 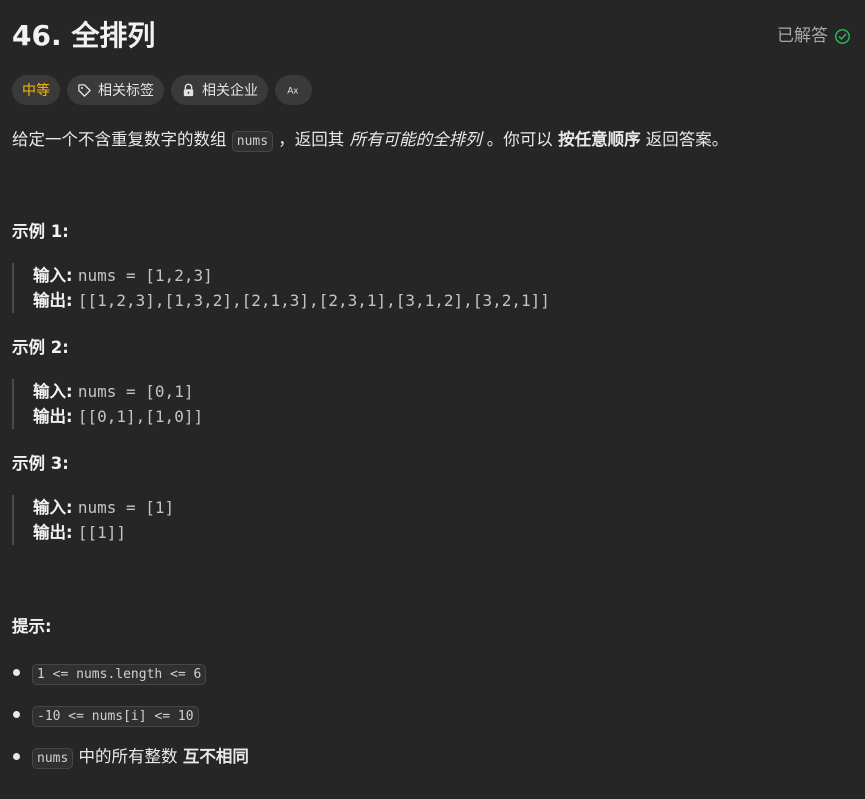 What do you see at coordinates (40, 463) in the screenshot?
I see `example-3-title: 示例 3:` at bounding box center [40, 463].